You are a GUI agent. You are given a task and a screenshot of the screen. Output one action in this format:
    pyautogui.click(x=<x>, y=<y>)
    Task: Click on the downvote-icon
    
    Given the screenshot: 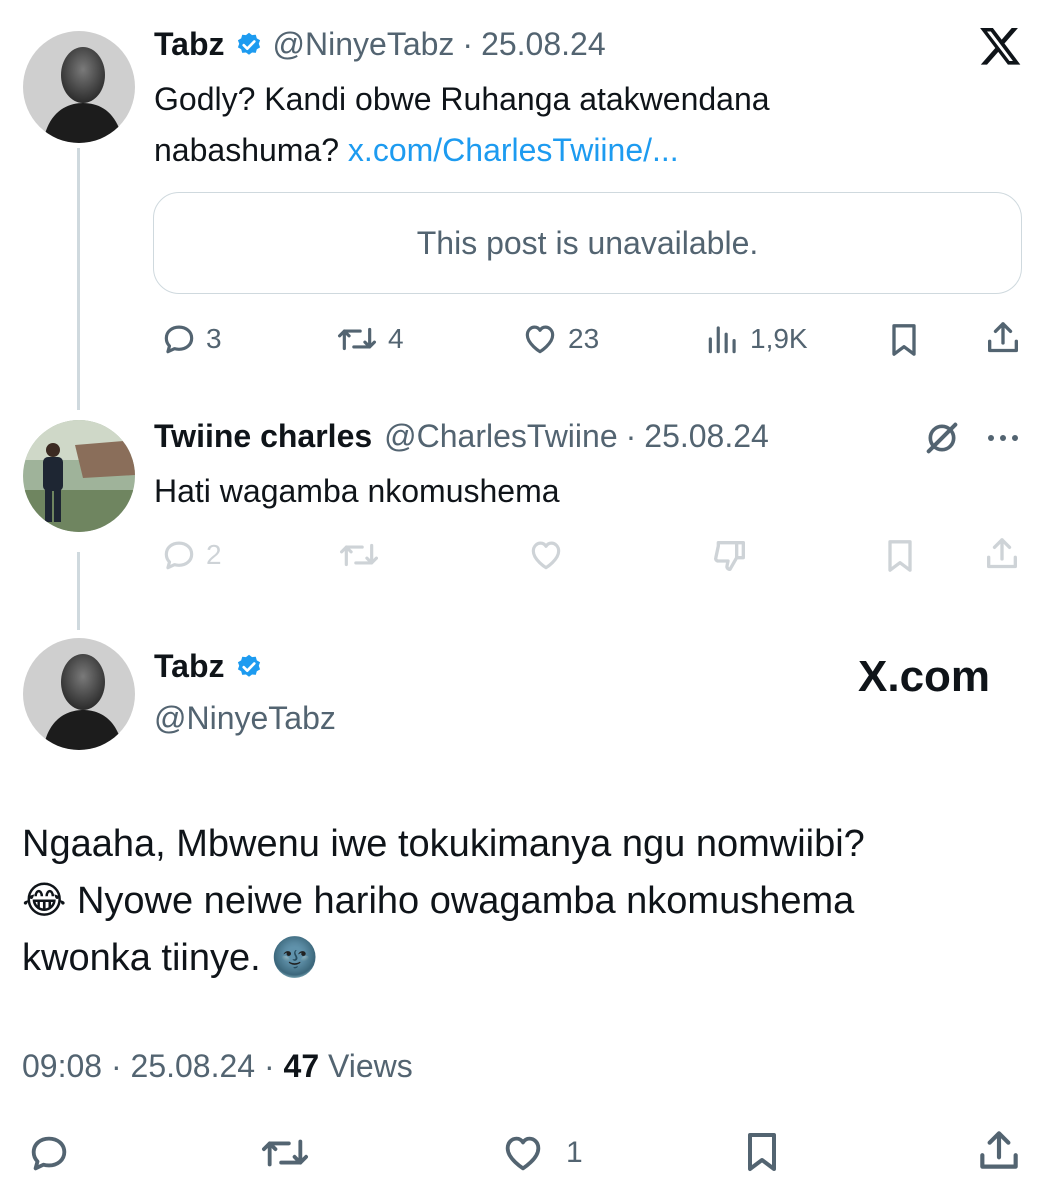 What is the action you would take?
    pyautogui.click(x=730, y=556)
    